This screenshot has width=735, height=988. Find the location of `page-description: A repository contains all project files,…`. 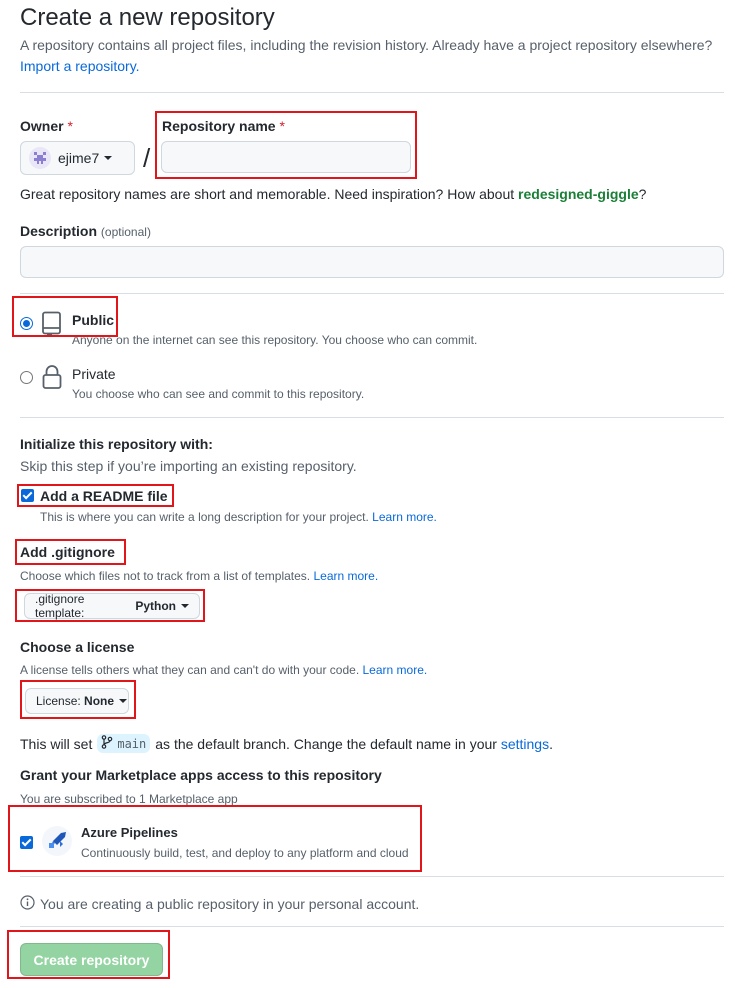

page-description: A repository contains all project files,… is located at coordinates (366, 55).